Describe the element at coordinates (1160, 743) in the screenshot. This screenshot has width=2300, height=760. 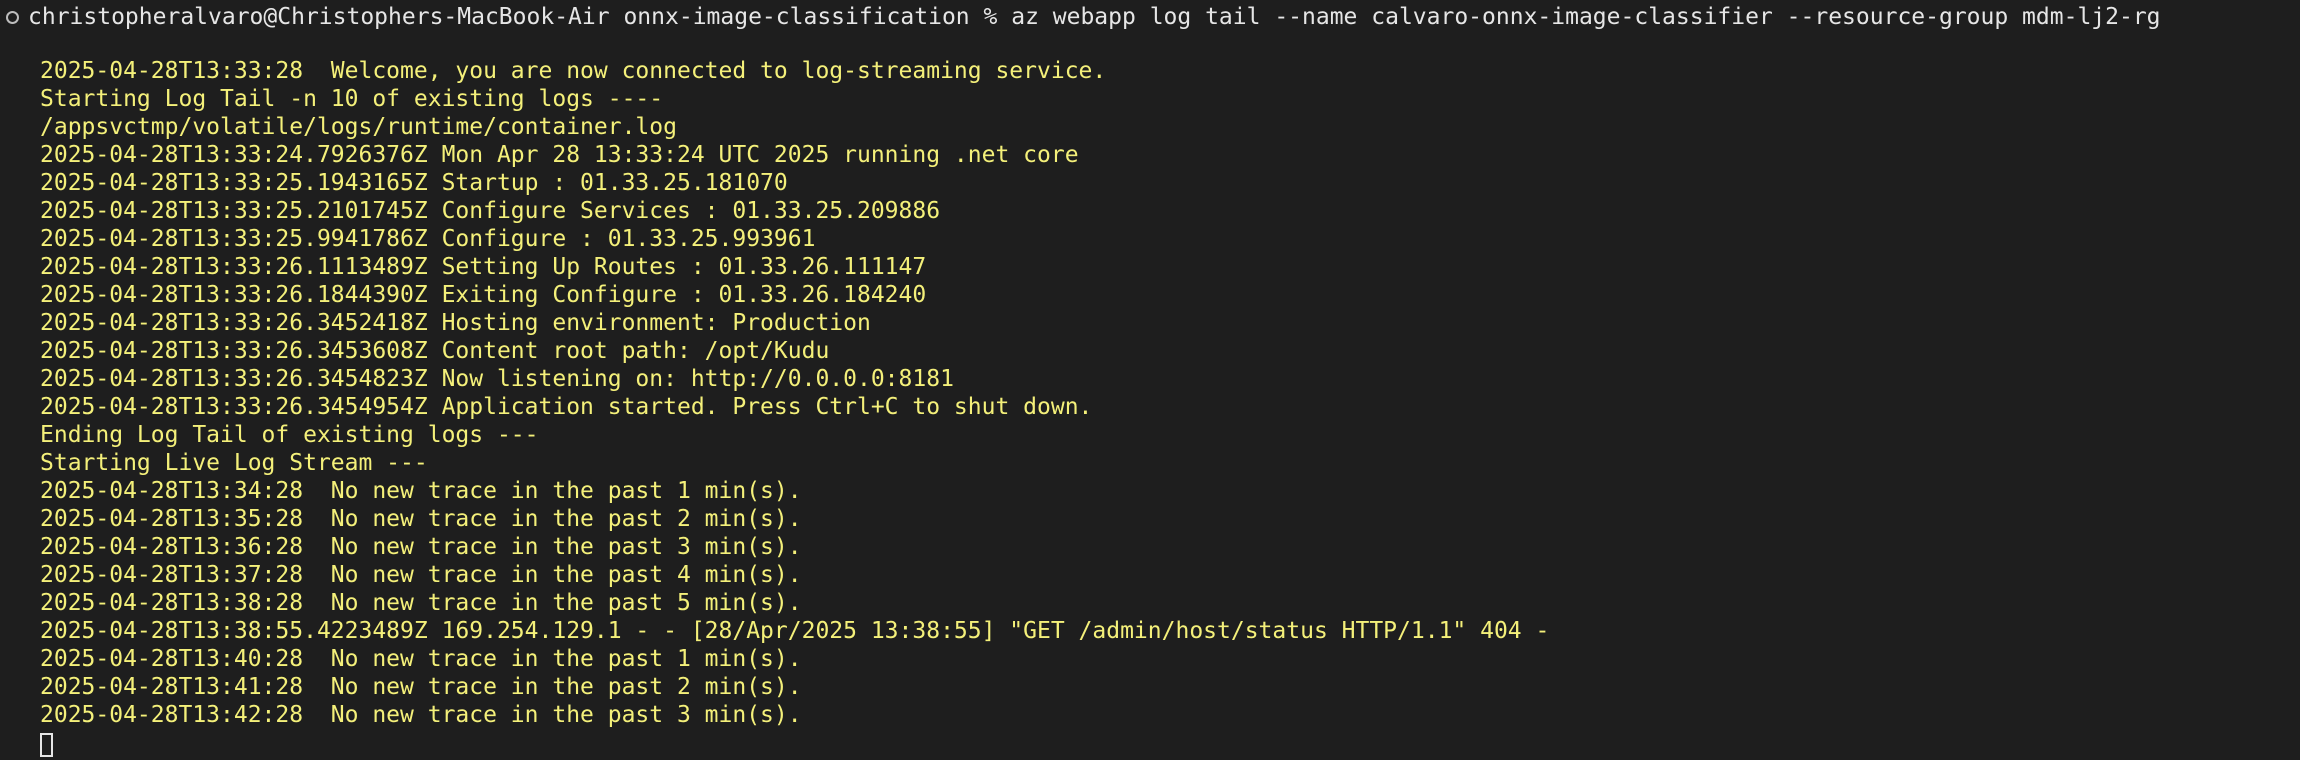
I see `cursor-line` at that location.